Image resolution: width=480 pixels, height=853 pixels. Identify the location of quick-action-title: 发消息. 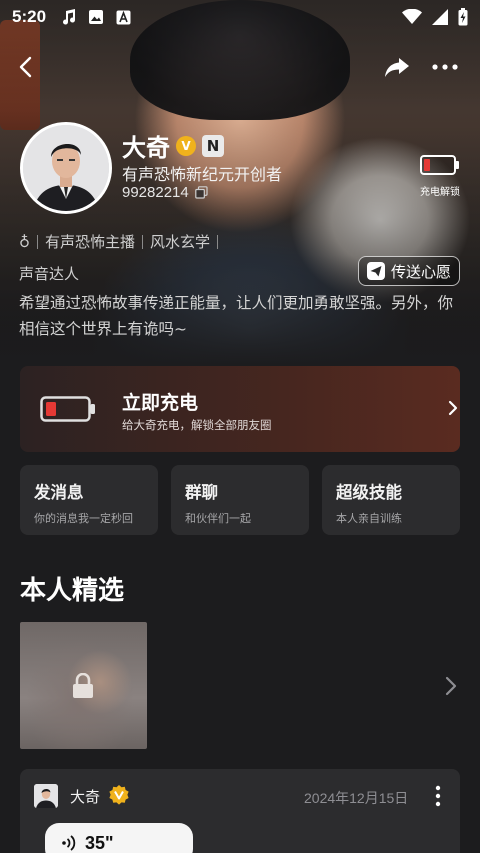
(59, 492).